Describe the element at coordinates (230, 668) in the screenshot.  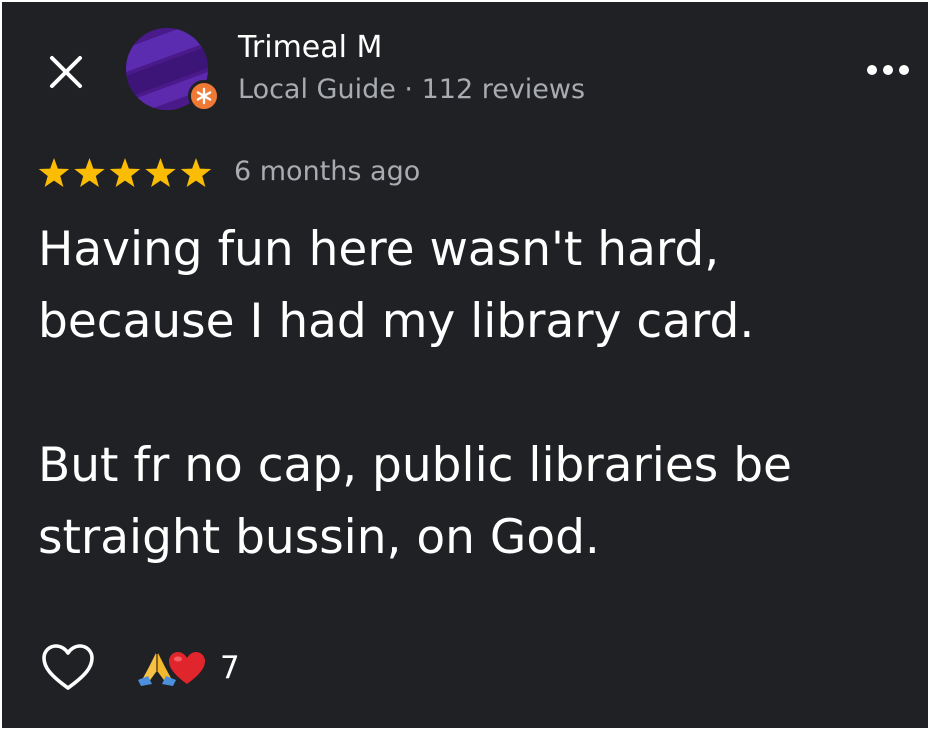
I see `reaction-count: 7` at that location.